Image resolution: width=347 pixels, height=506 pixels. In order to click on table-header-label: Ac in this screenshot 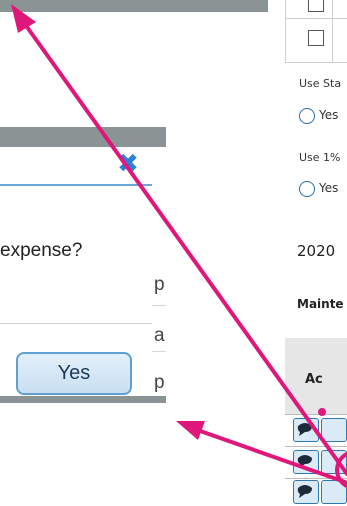, I will do `click(314, 379)`.